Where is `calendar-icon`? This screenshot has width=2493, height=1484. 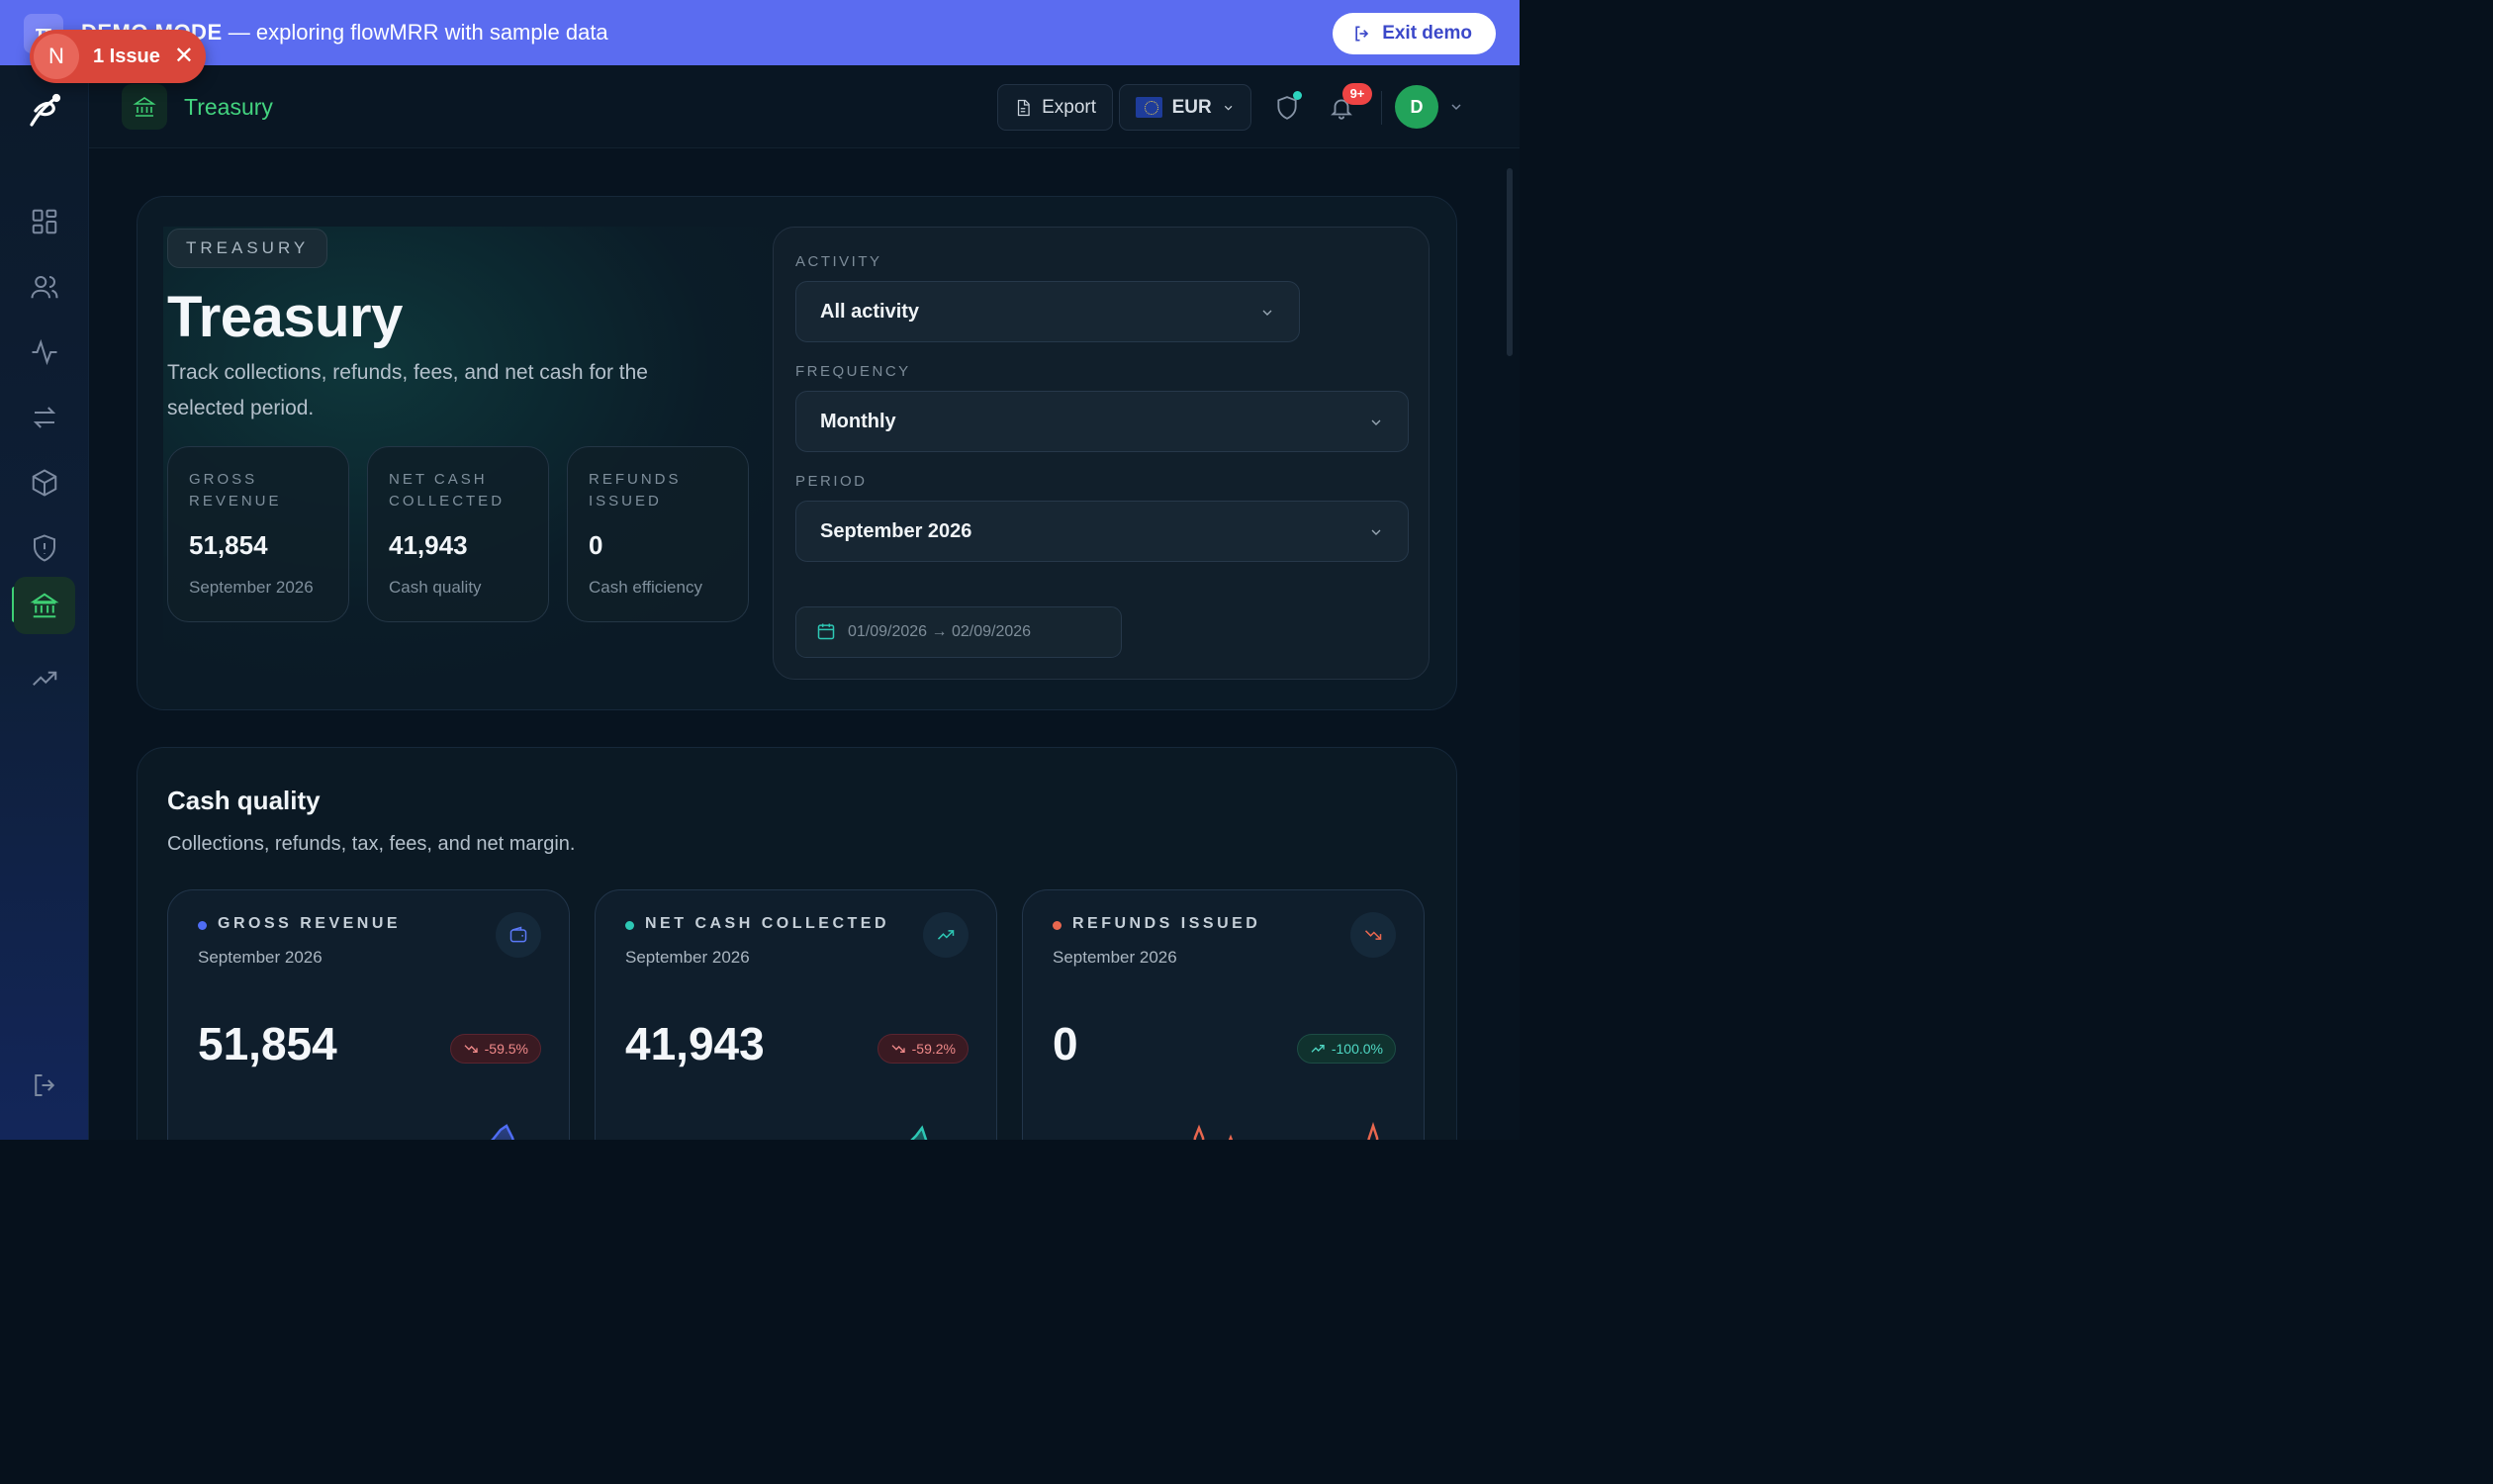
calendar-icon is located at coordinates (826, 631).